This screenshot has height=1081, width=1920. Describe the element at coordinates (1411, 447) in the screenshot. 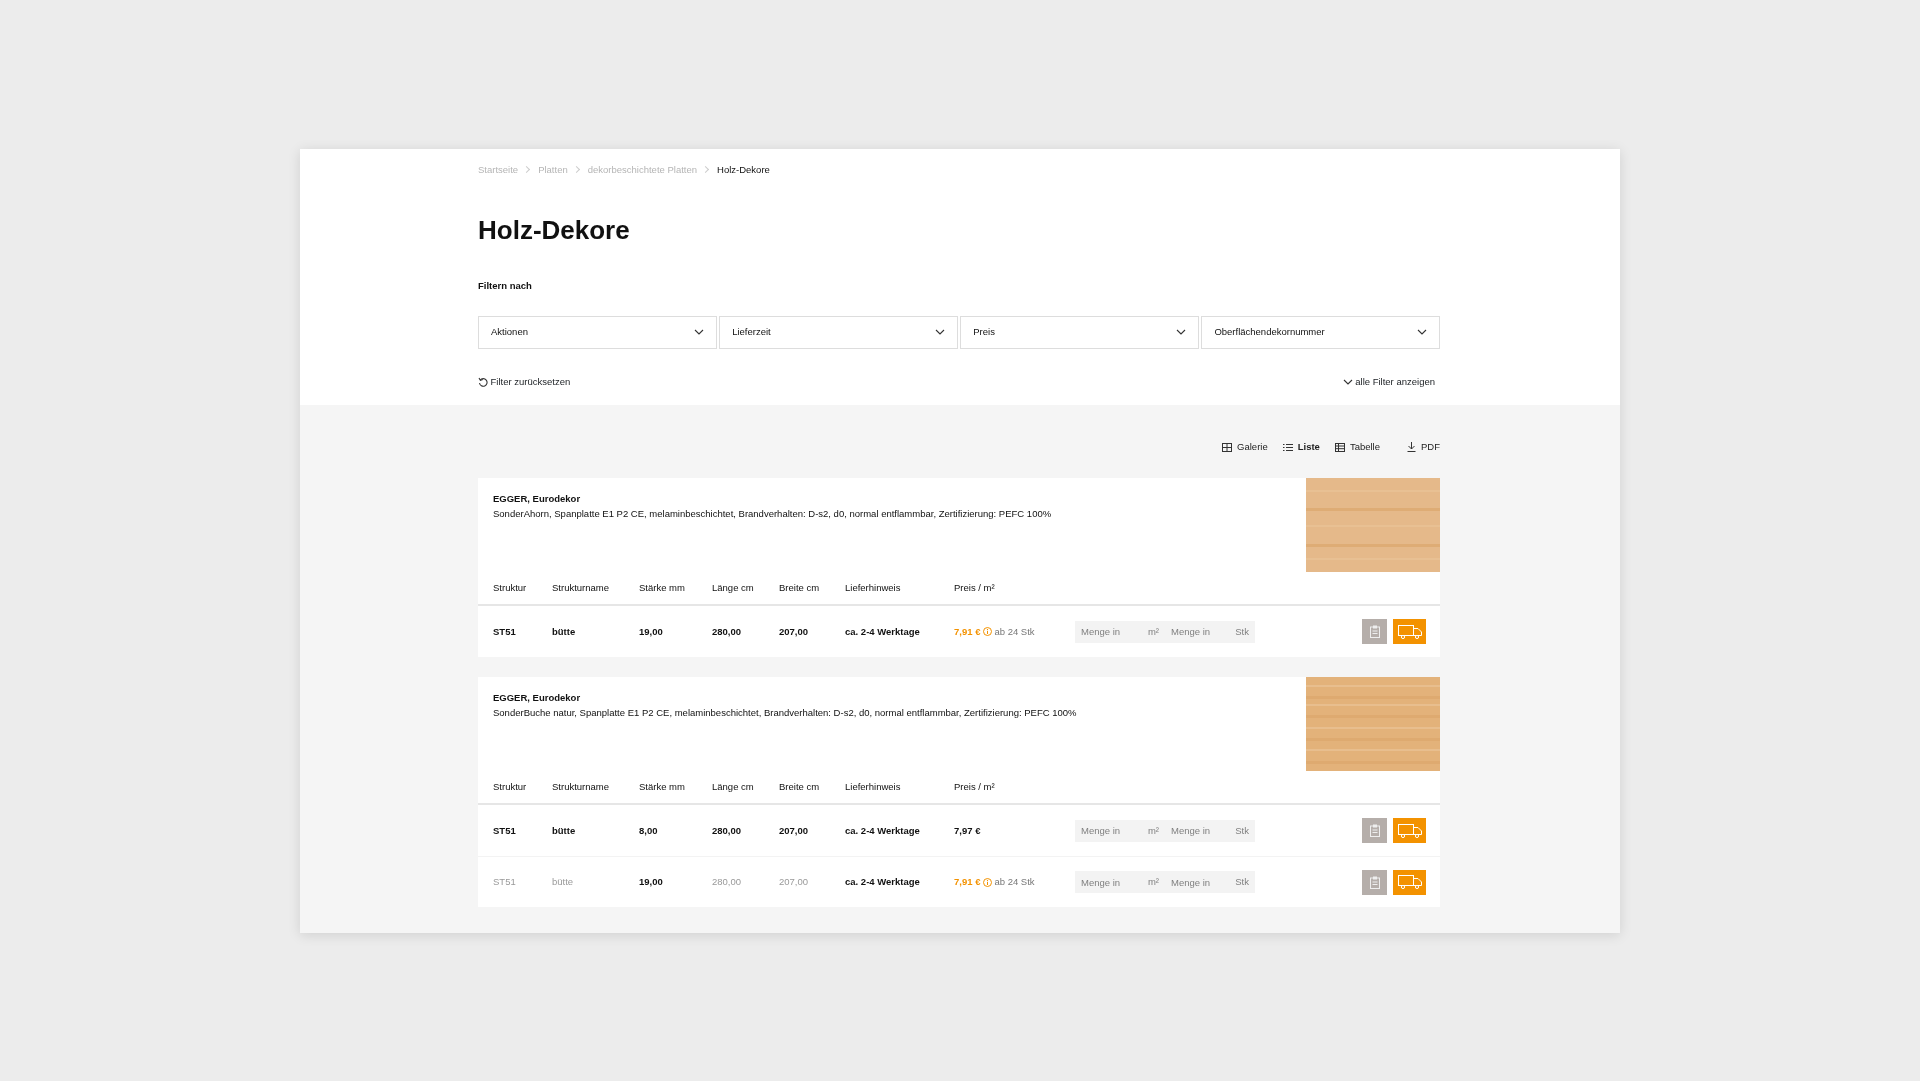

I see `download-icon` at that location.